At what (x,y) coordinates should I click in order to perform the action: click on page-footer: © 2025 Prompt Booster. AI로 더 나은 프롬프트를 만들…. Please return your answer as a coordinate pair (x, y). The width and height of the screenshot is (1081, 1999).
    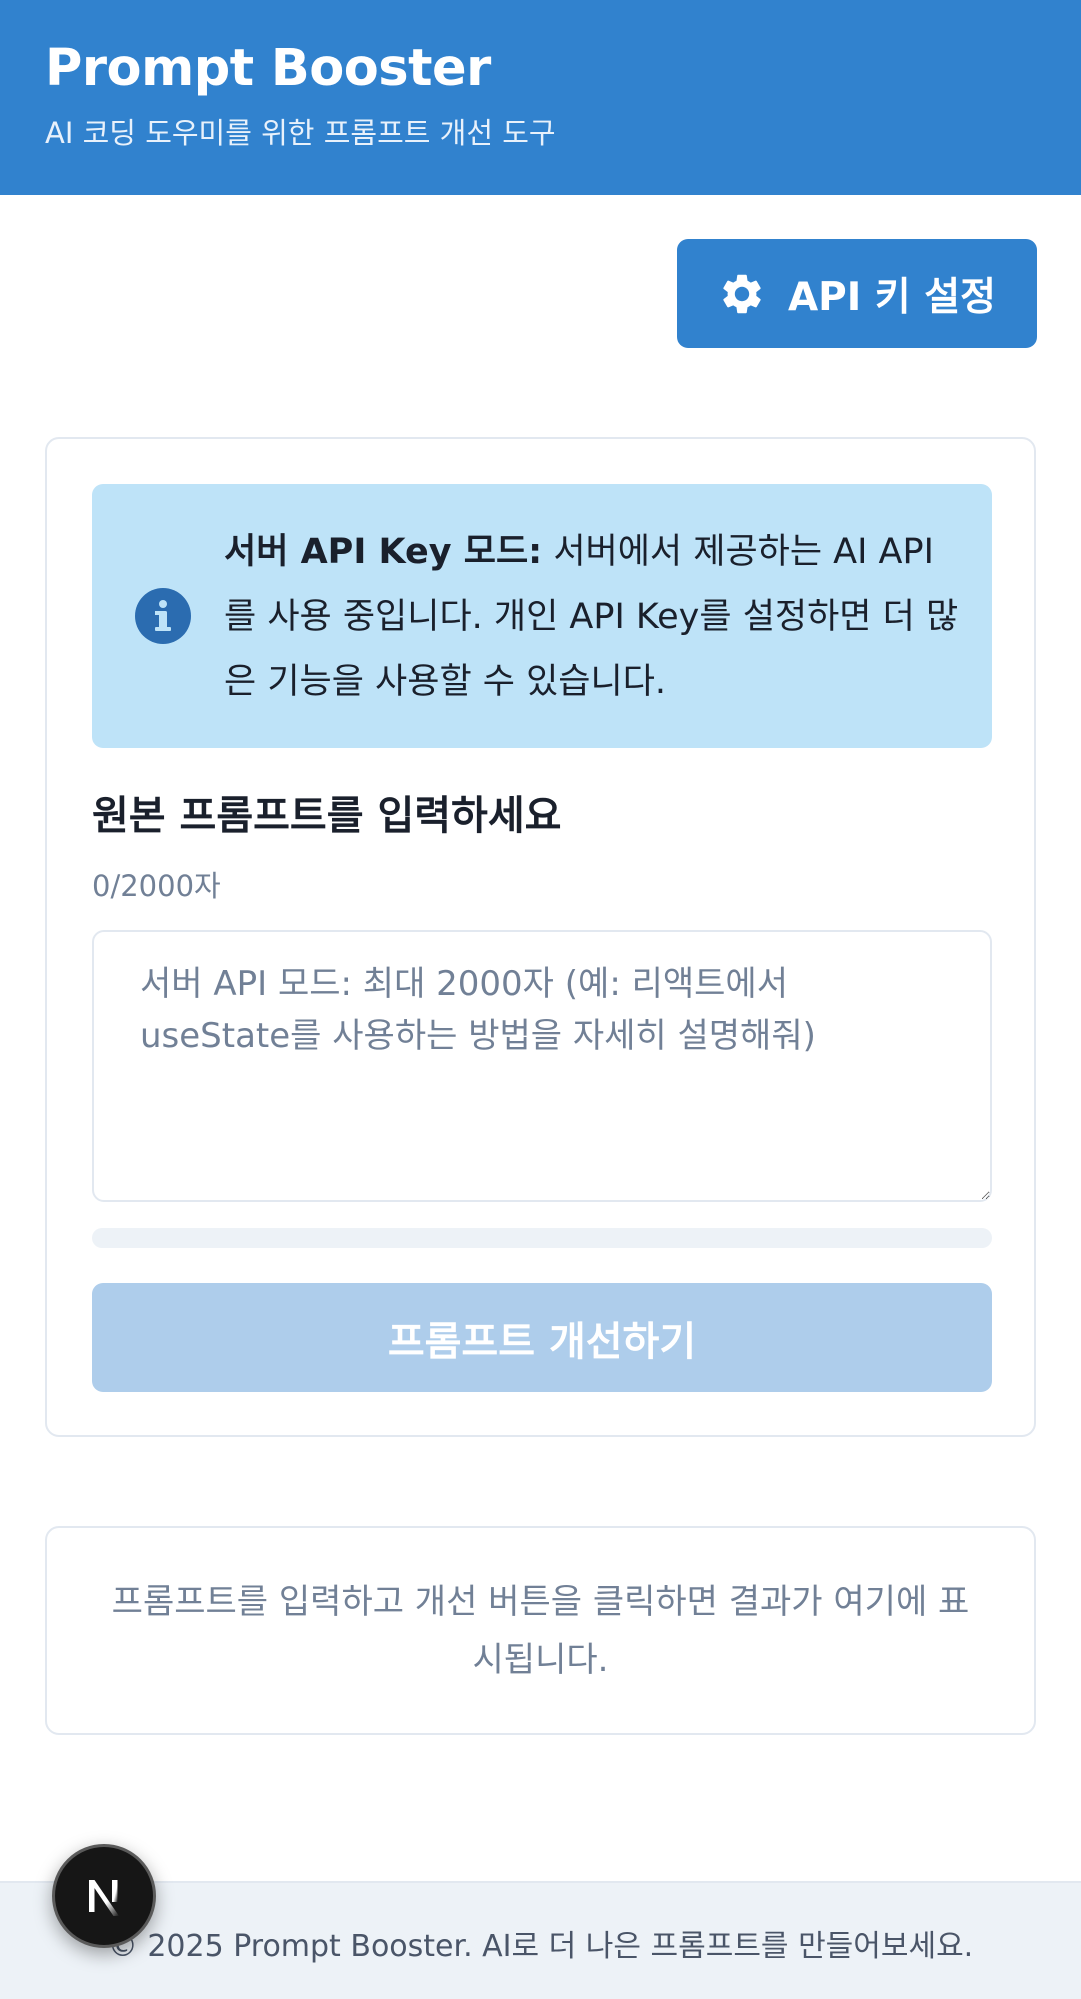
    Looking at the image, I should click on (540, 1940).